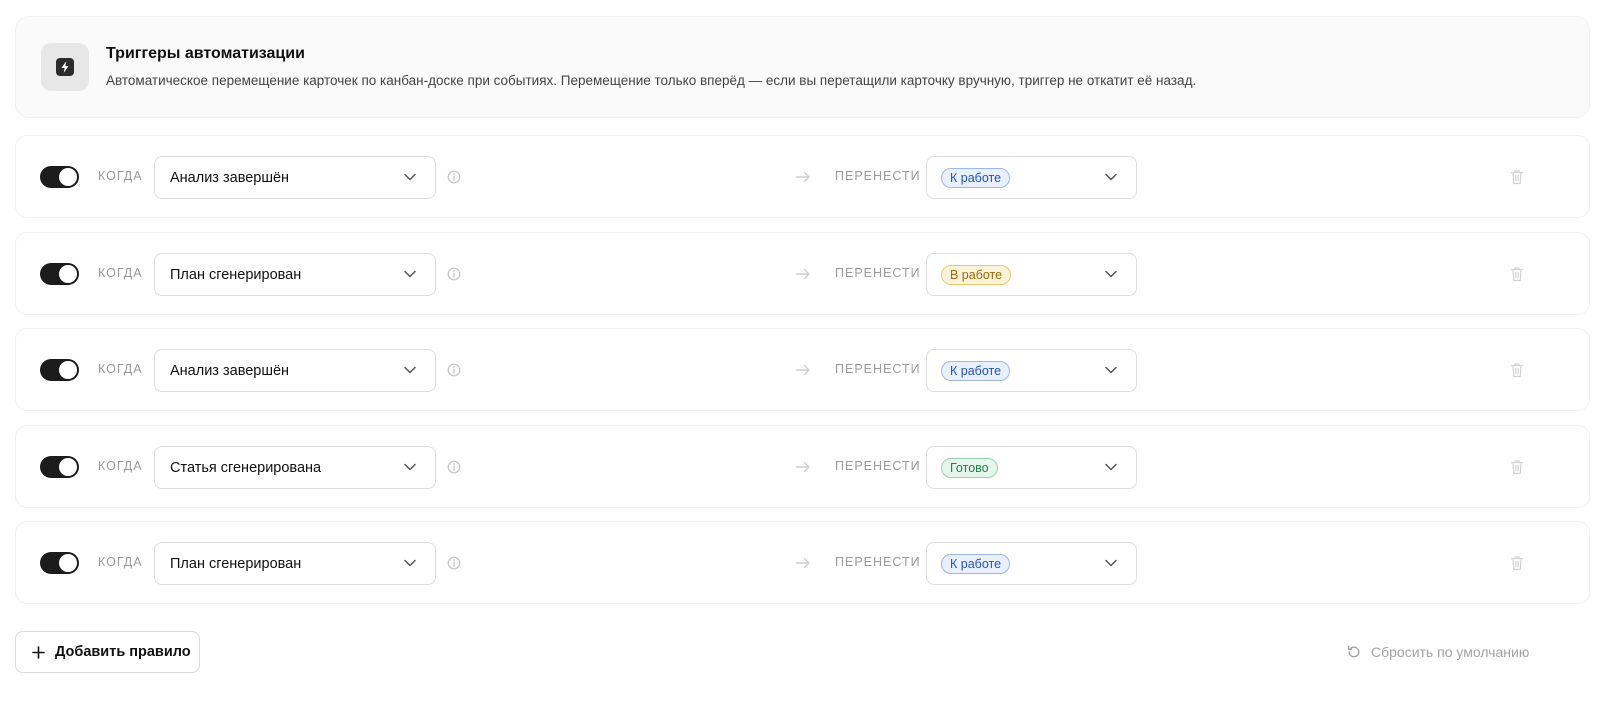 Image resolution: width=1600 pixels, height=707 pixels. I want to click on reset-icon, so click(1353, 651).